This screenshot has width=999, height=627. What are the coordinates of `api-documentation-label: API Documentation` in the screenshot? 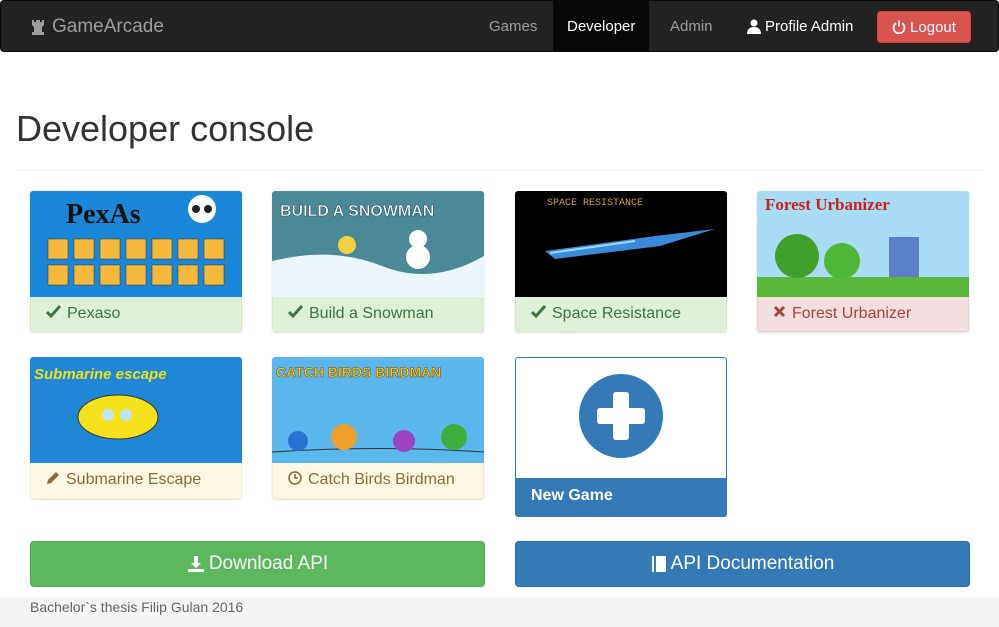 It's located at (752, 563).